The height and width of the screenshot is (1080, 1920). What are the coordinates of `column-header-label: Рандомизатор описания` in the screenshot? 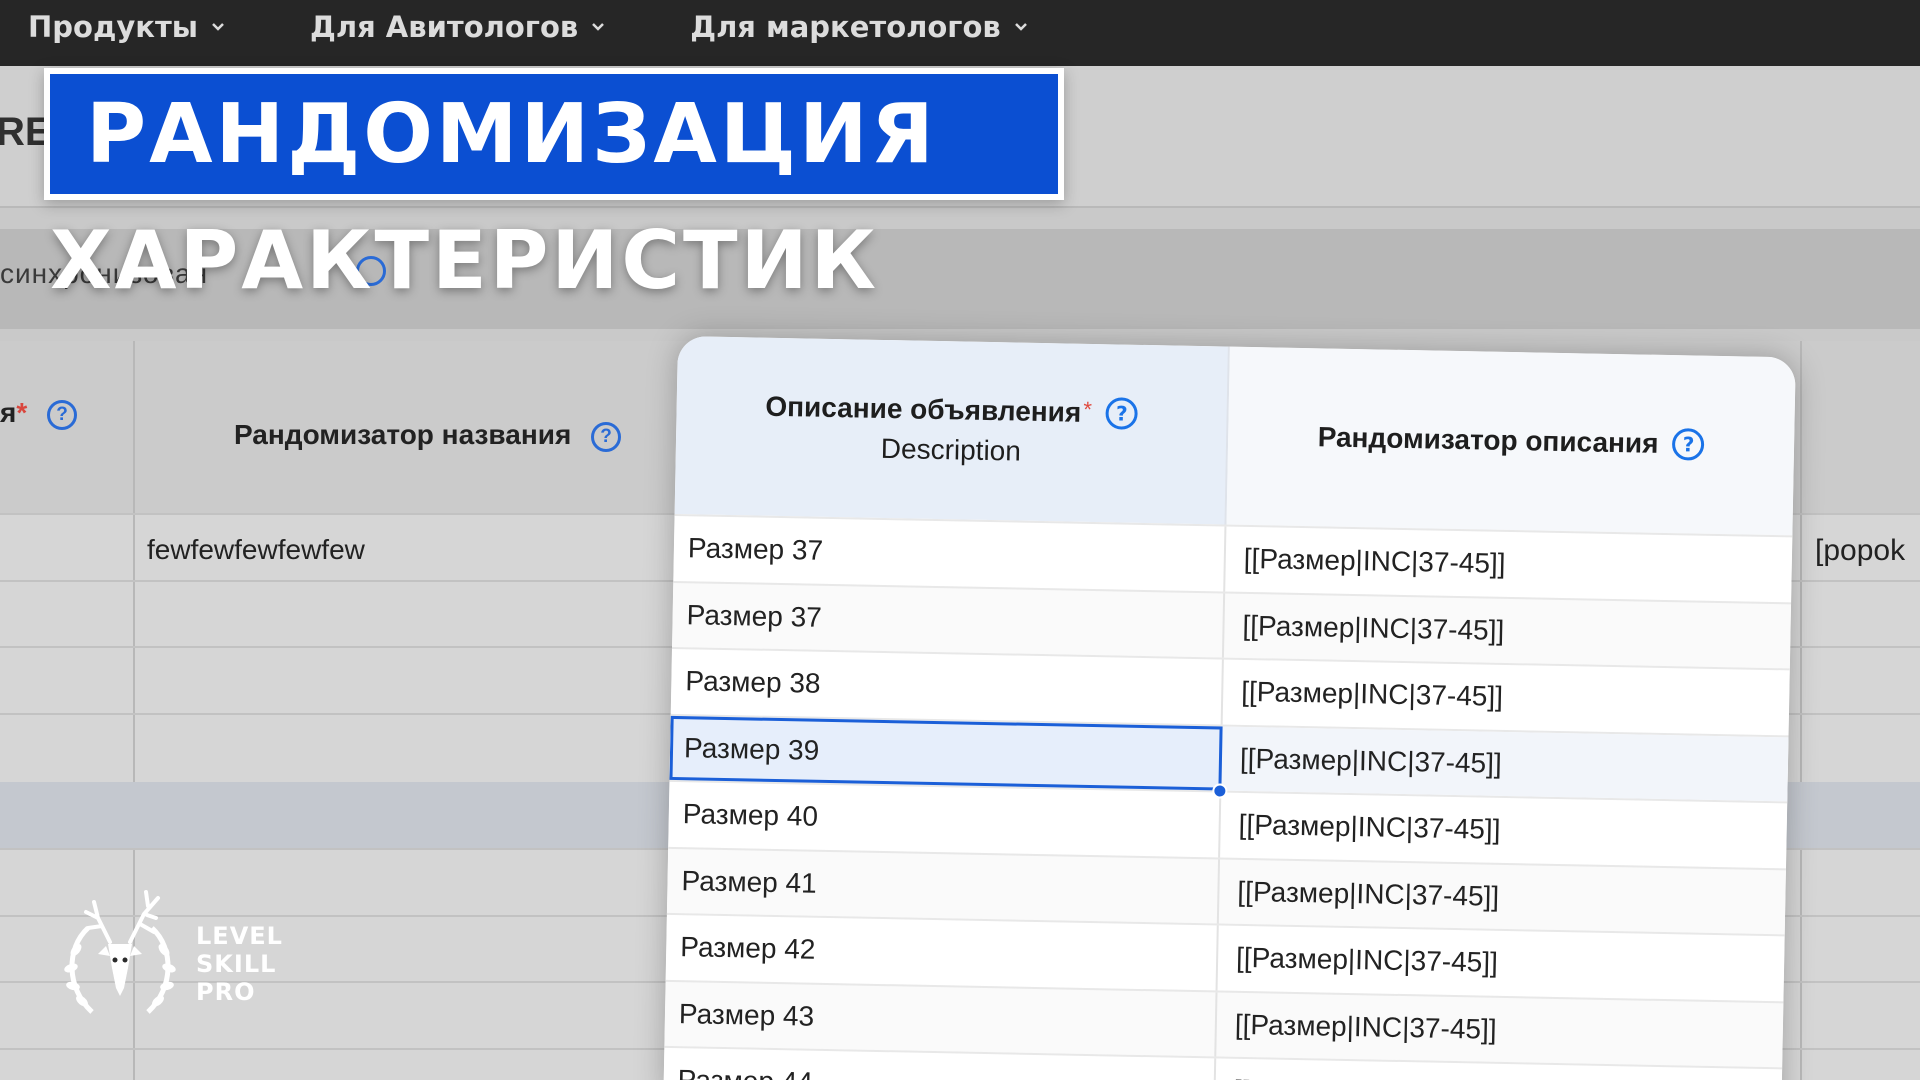 It's located at (1488, 440).